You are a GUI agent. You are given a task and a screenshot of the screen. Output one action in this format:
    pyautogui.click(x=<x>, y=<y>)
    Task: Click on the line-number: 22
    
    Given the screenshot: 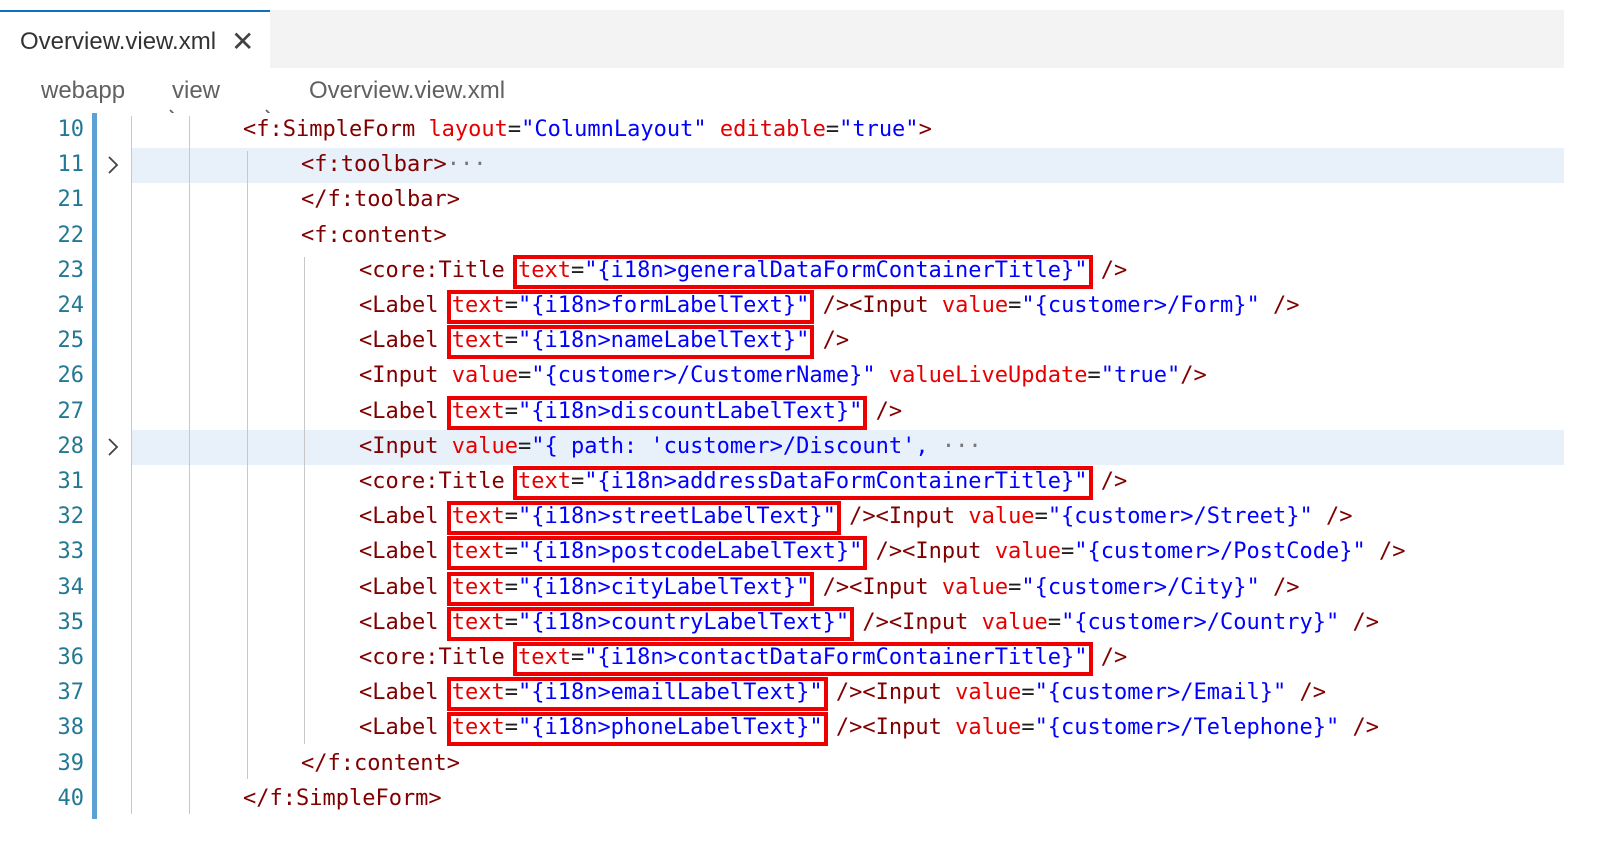 What is the action you would take?
    pyautogui.click(x=71, y=235)
    